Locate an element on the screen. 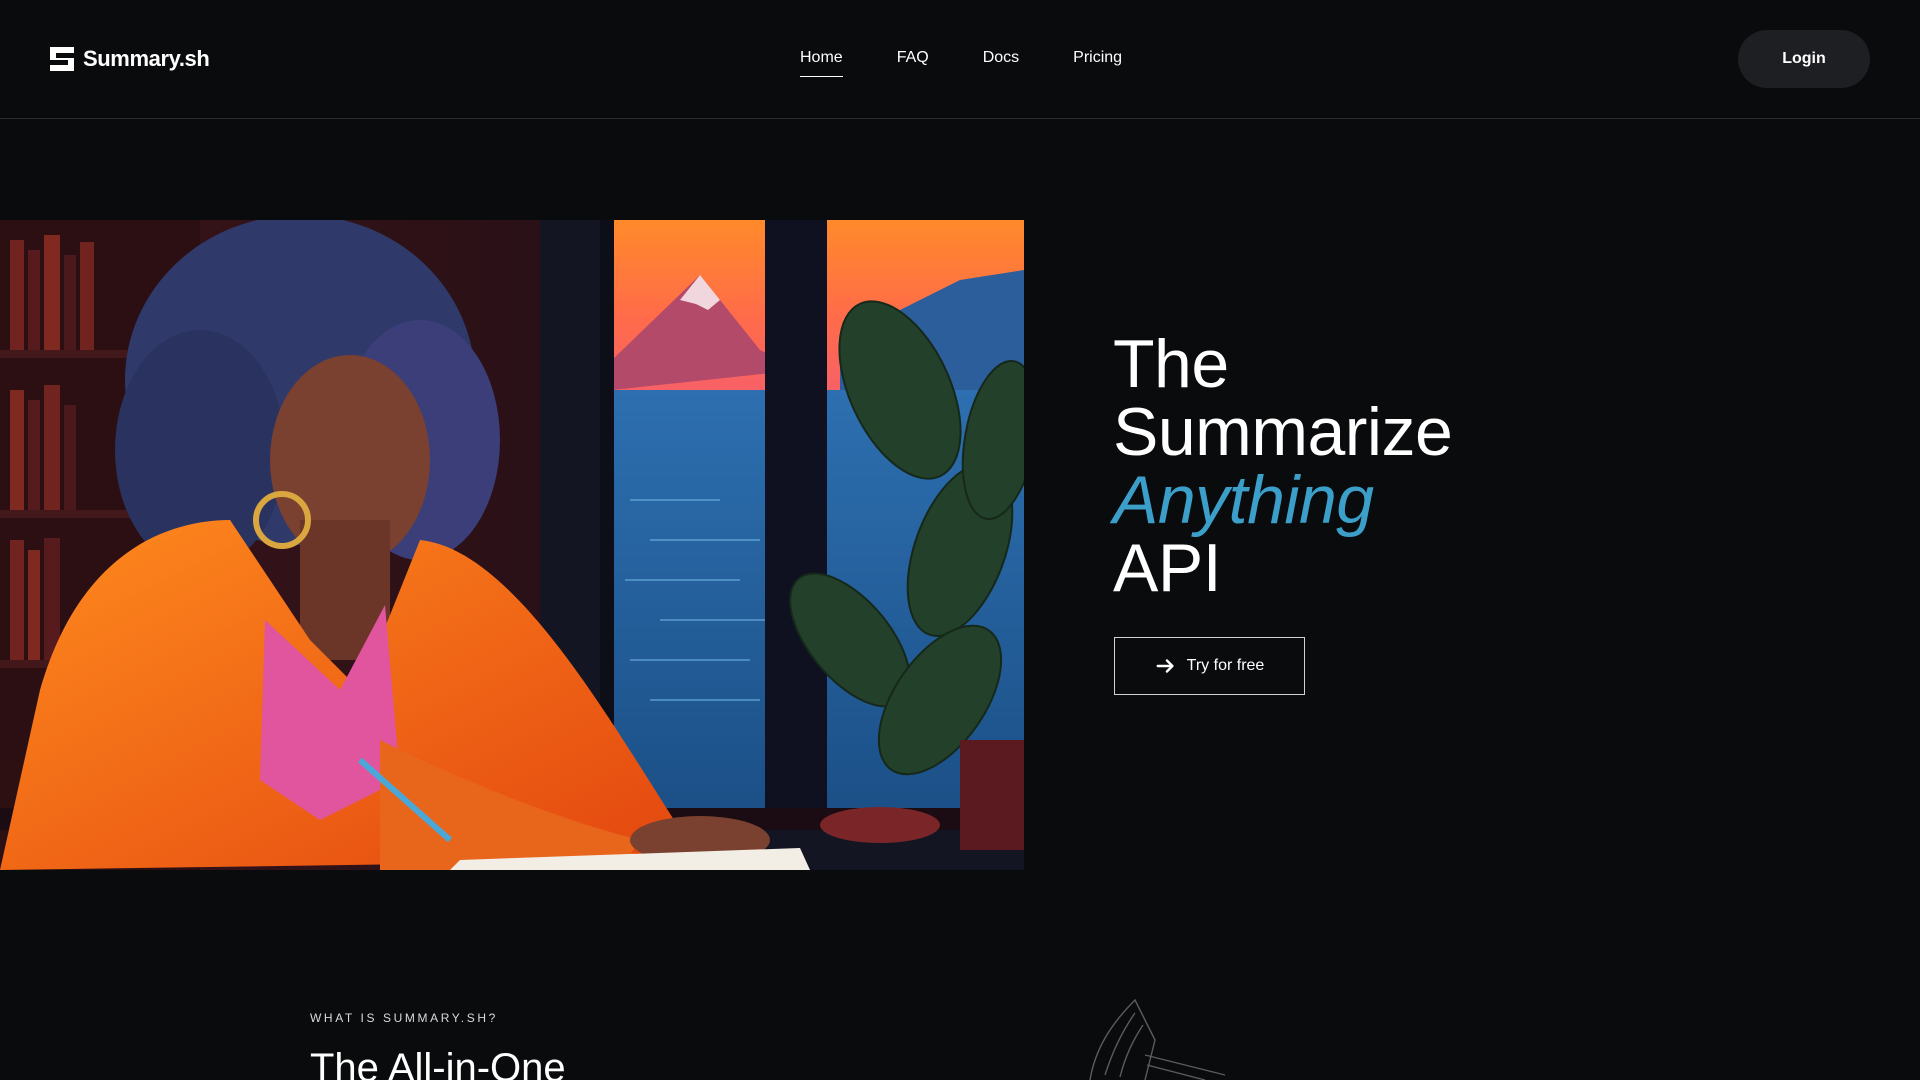  main-nav: Home FAQ Docs Pricing is located at coordinates (961, 61).